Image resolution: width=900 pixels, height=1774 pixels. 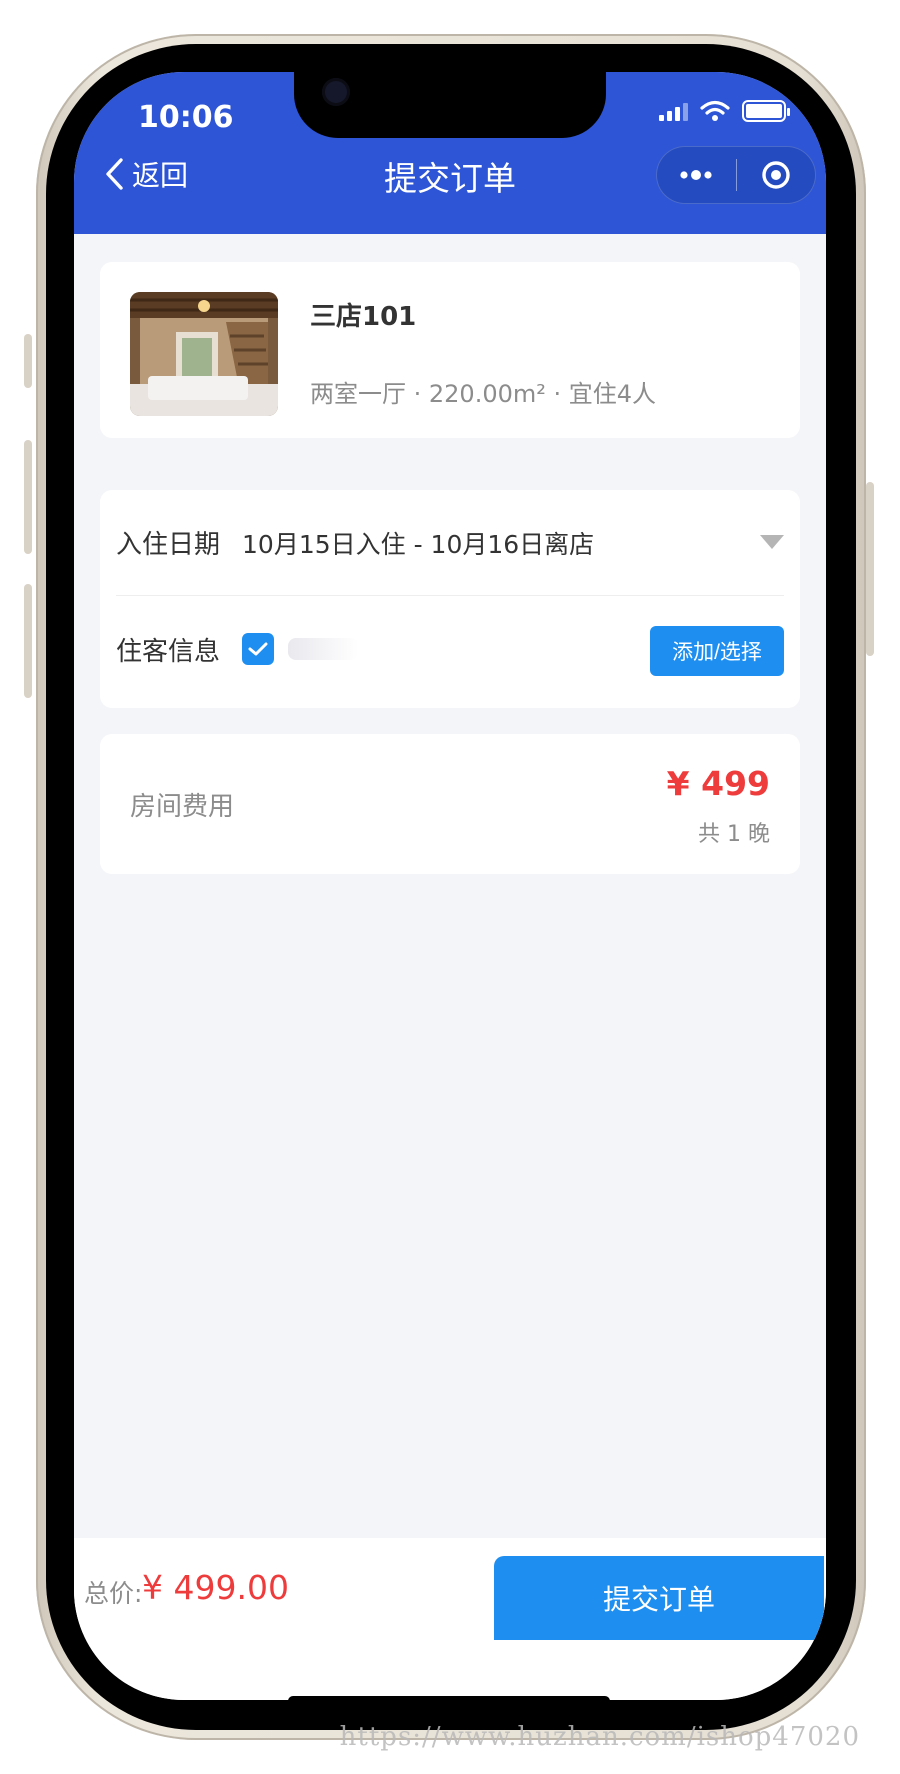 I want to click on stay-date-label: 入住日期, so click(x=168, y=545).